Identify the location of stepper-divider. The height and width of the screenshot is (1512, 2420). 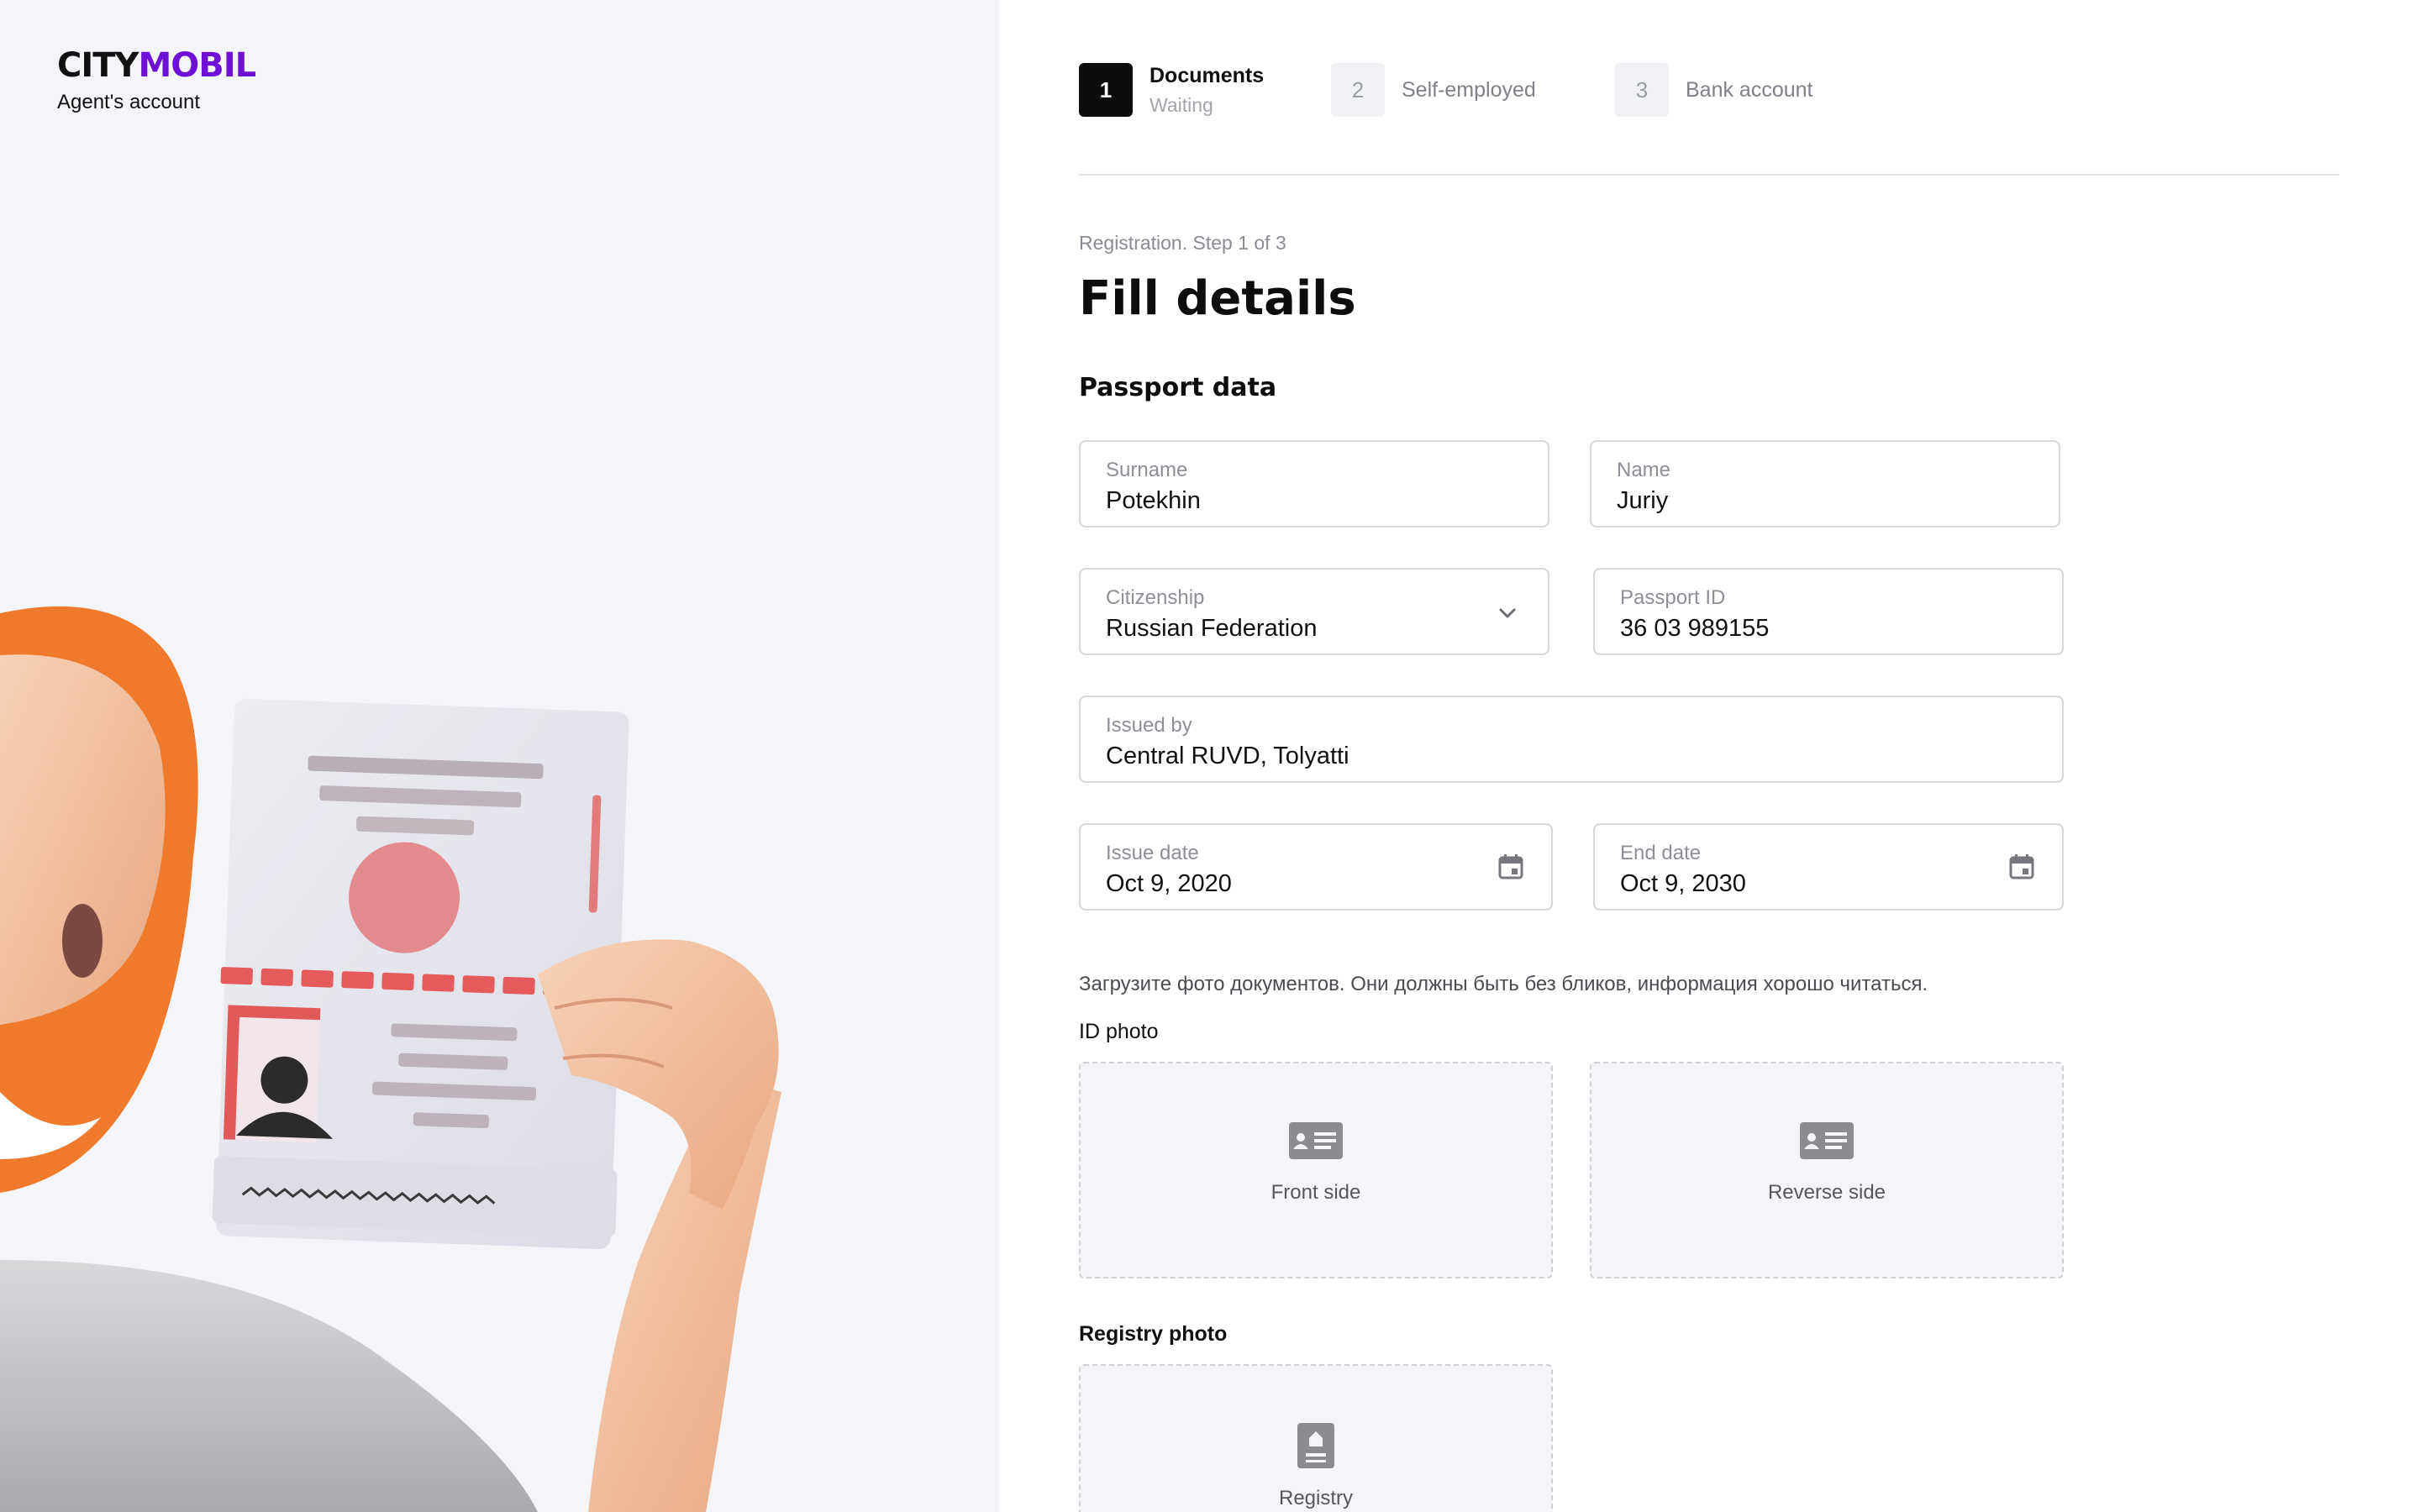
(1709, 175).